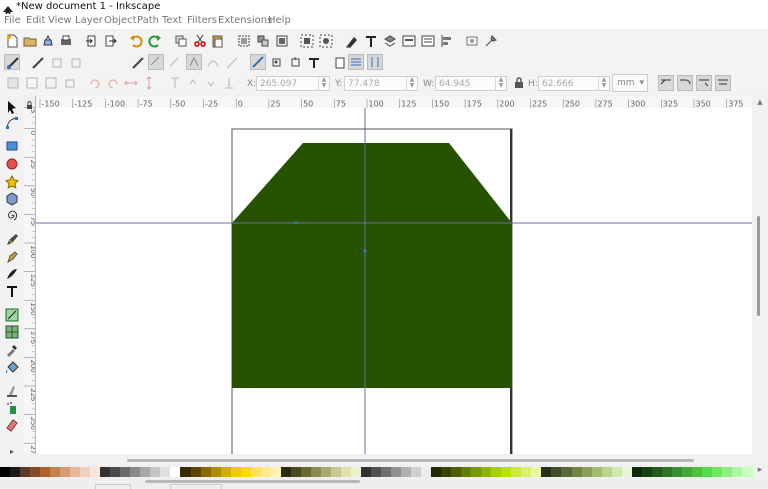  What do you see at coordinates (630, 83) in the screenshot?
I see `unit-select: mm ▾` at bounding box center [630, 83].